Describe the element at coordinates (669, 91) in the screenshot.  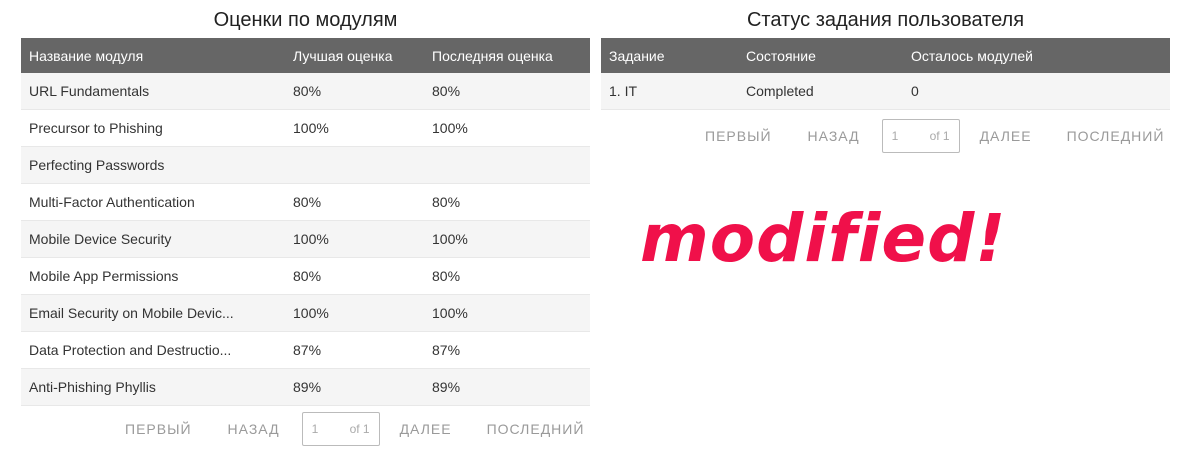
I see `task-cell: 1. IT` at that location.